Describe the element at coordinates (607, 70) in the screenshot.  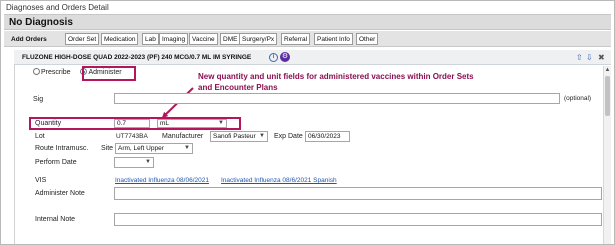
I see `scroll-up-icon: ▲` at that location.